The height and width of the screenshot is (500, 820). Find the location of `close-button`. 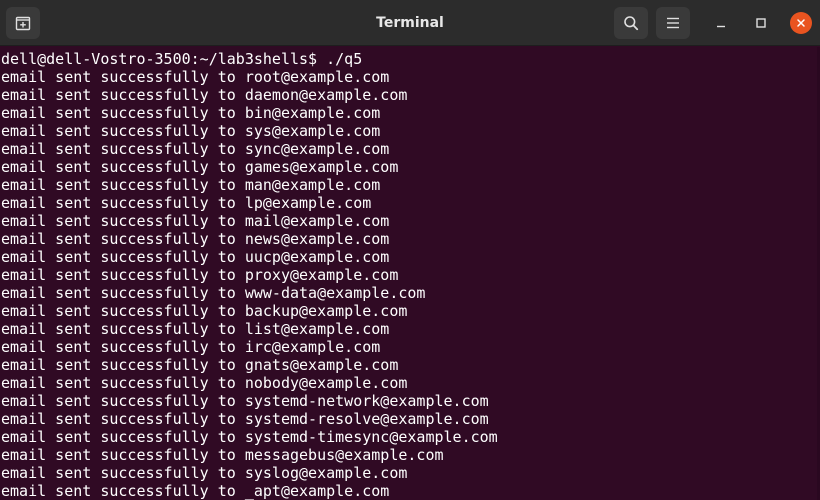

close-button is located at coordinates (801, 23).